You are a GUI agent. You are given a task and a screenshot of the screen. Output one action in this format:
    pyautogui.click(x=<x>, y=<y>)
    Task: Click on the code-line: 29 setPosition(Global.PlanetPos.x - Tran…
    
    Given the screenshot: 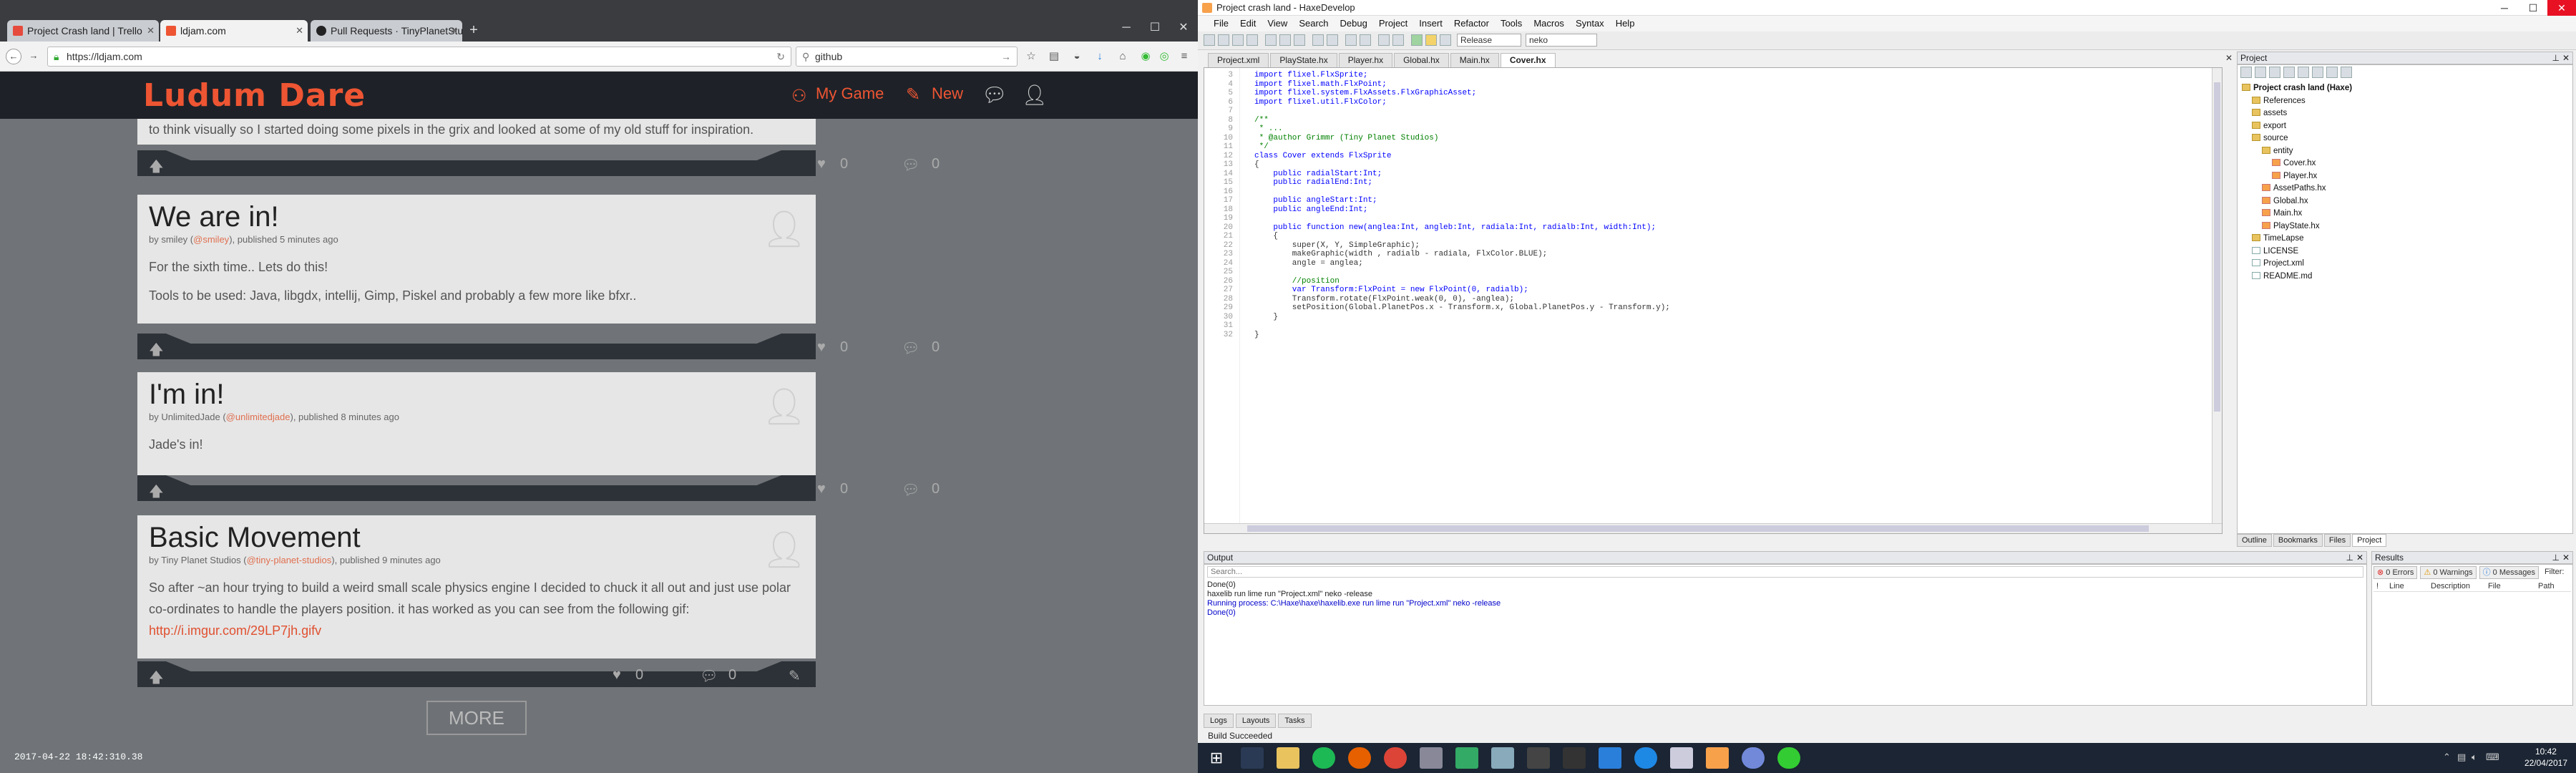 What is the action you would take?
    pyautogui.click(x=1705, y=308)
    